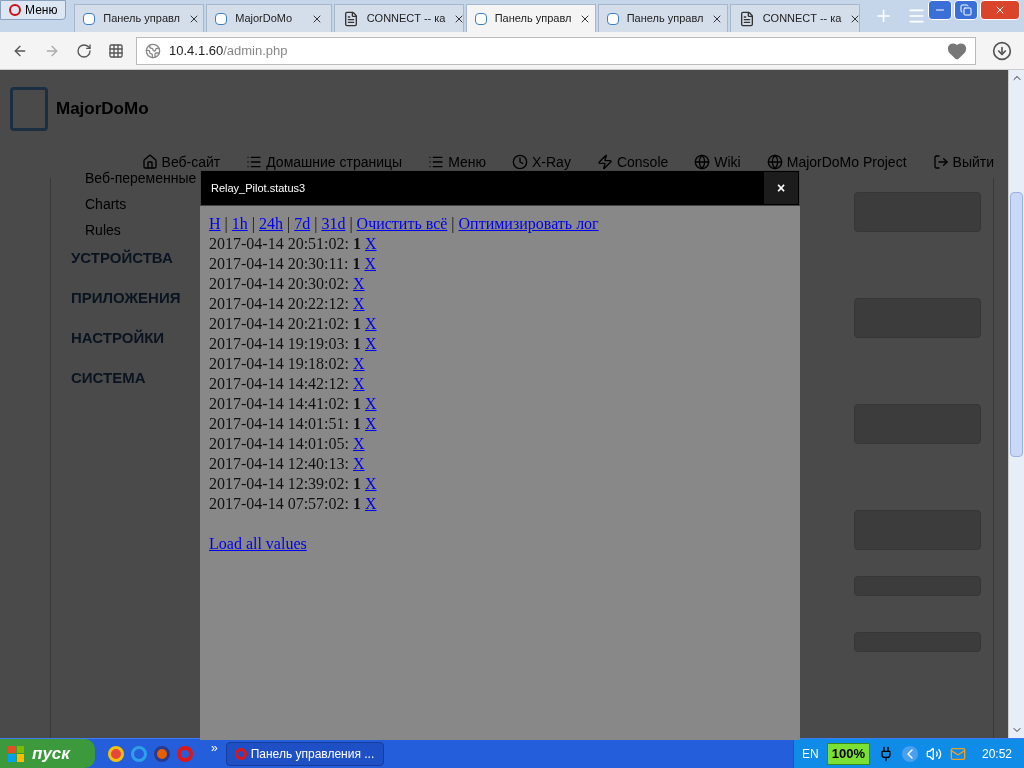 This screenshot has width=1024, height=768. What do you see at coordinates (135, 336) in the screenshot?
I see `sidebar-section: НАСТРОЙКИ` at bounding box center [135, 336].